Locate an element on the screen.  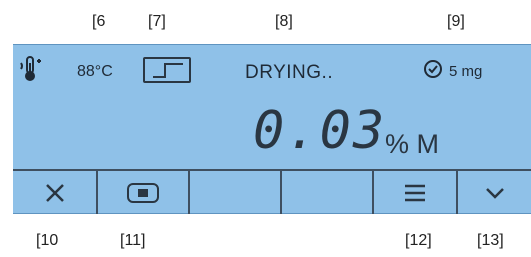
moisture-unit: % M is located at coordinates (412, 144).